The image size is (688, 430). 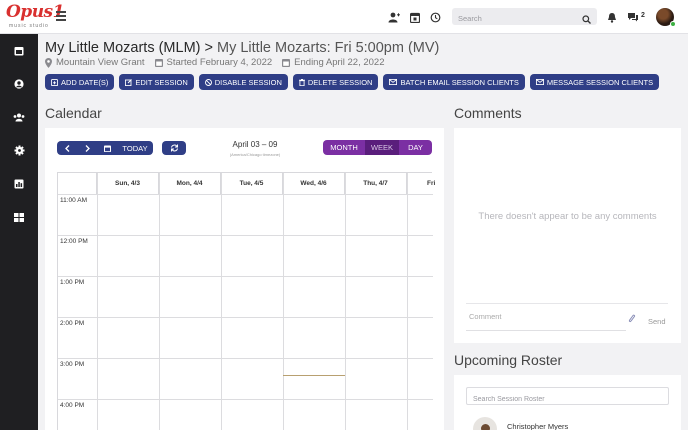 I want to click on calendar-section-title: Calendar, so click(x=73, y=113).